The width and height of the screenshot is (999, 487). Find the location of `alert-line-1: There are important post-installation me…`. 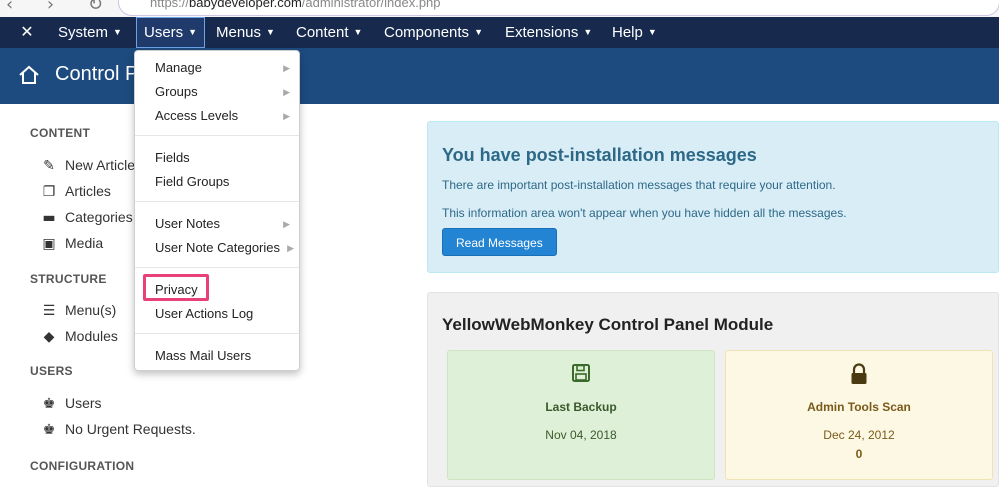

alert-line-1: There are important post-installation me… is located at coordinates (639, 185).